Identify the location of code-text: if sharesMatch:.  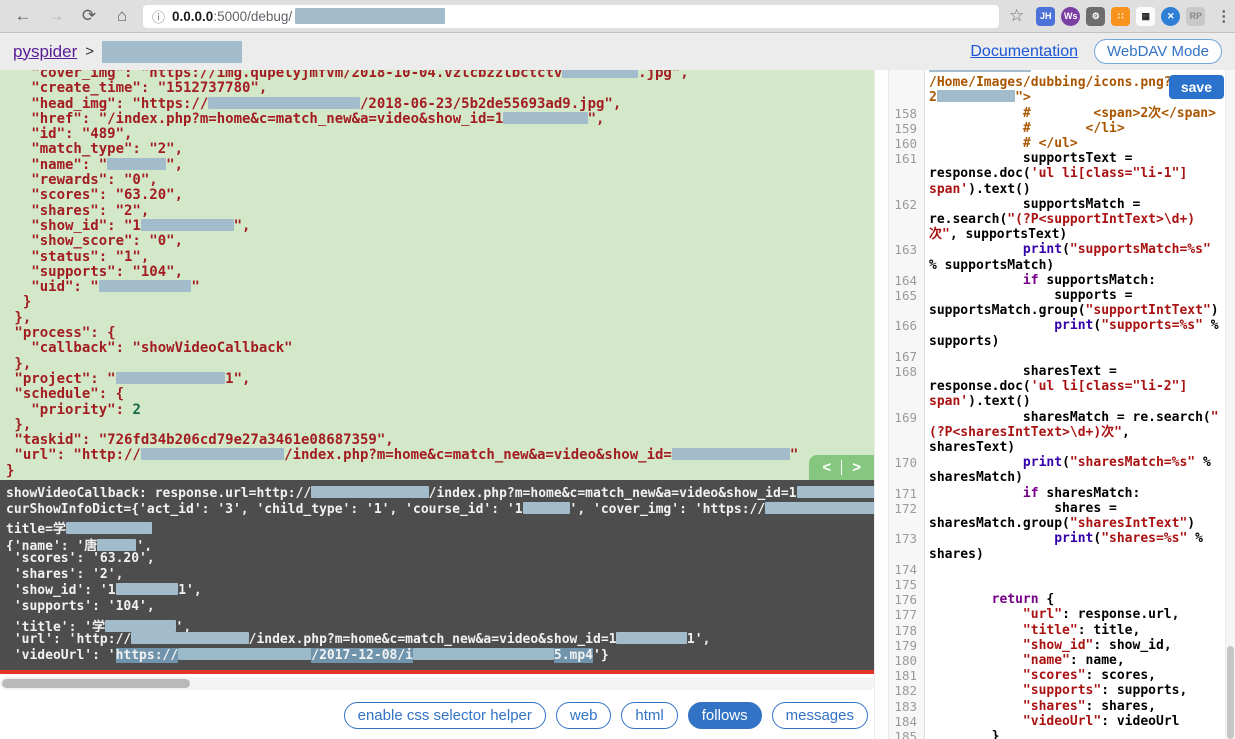
(1080, 493).